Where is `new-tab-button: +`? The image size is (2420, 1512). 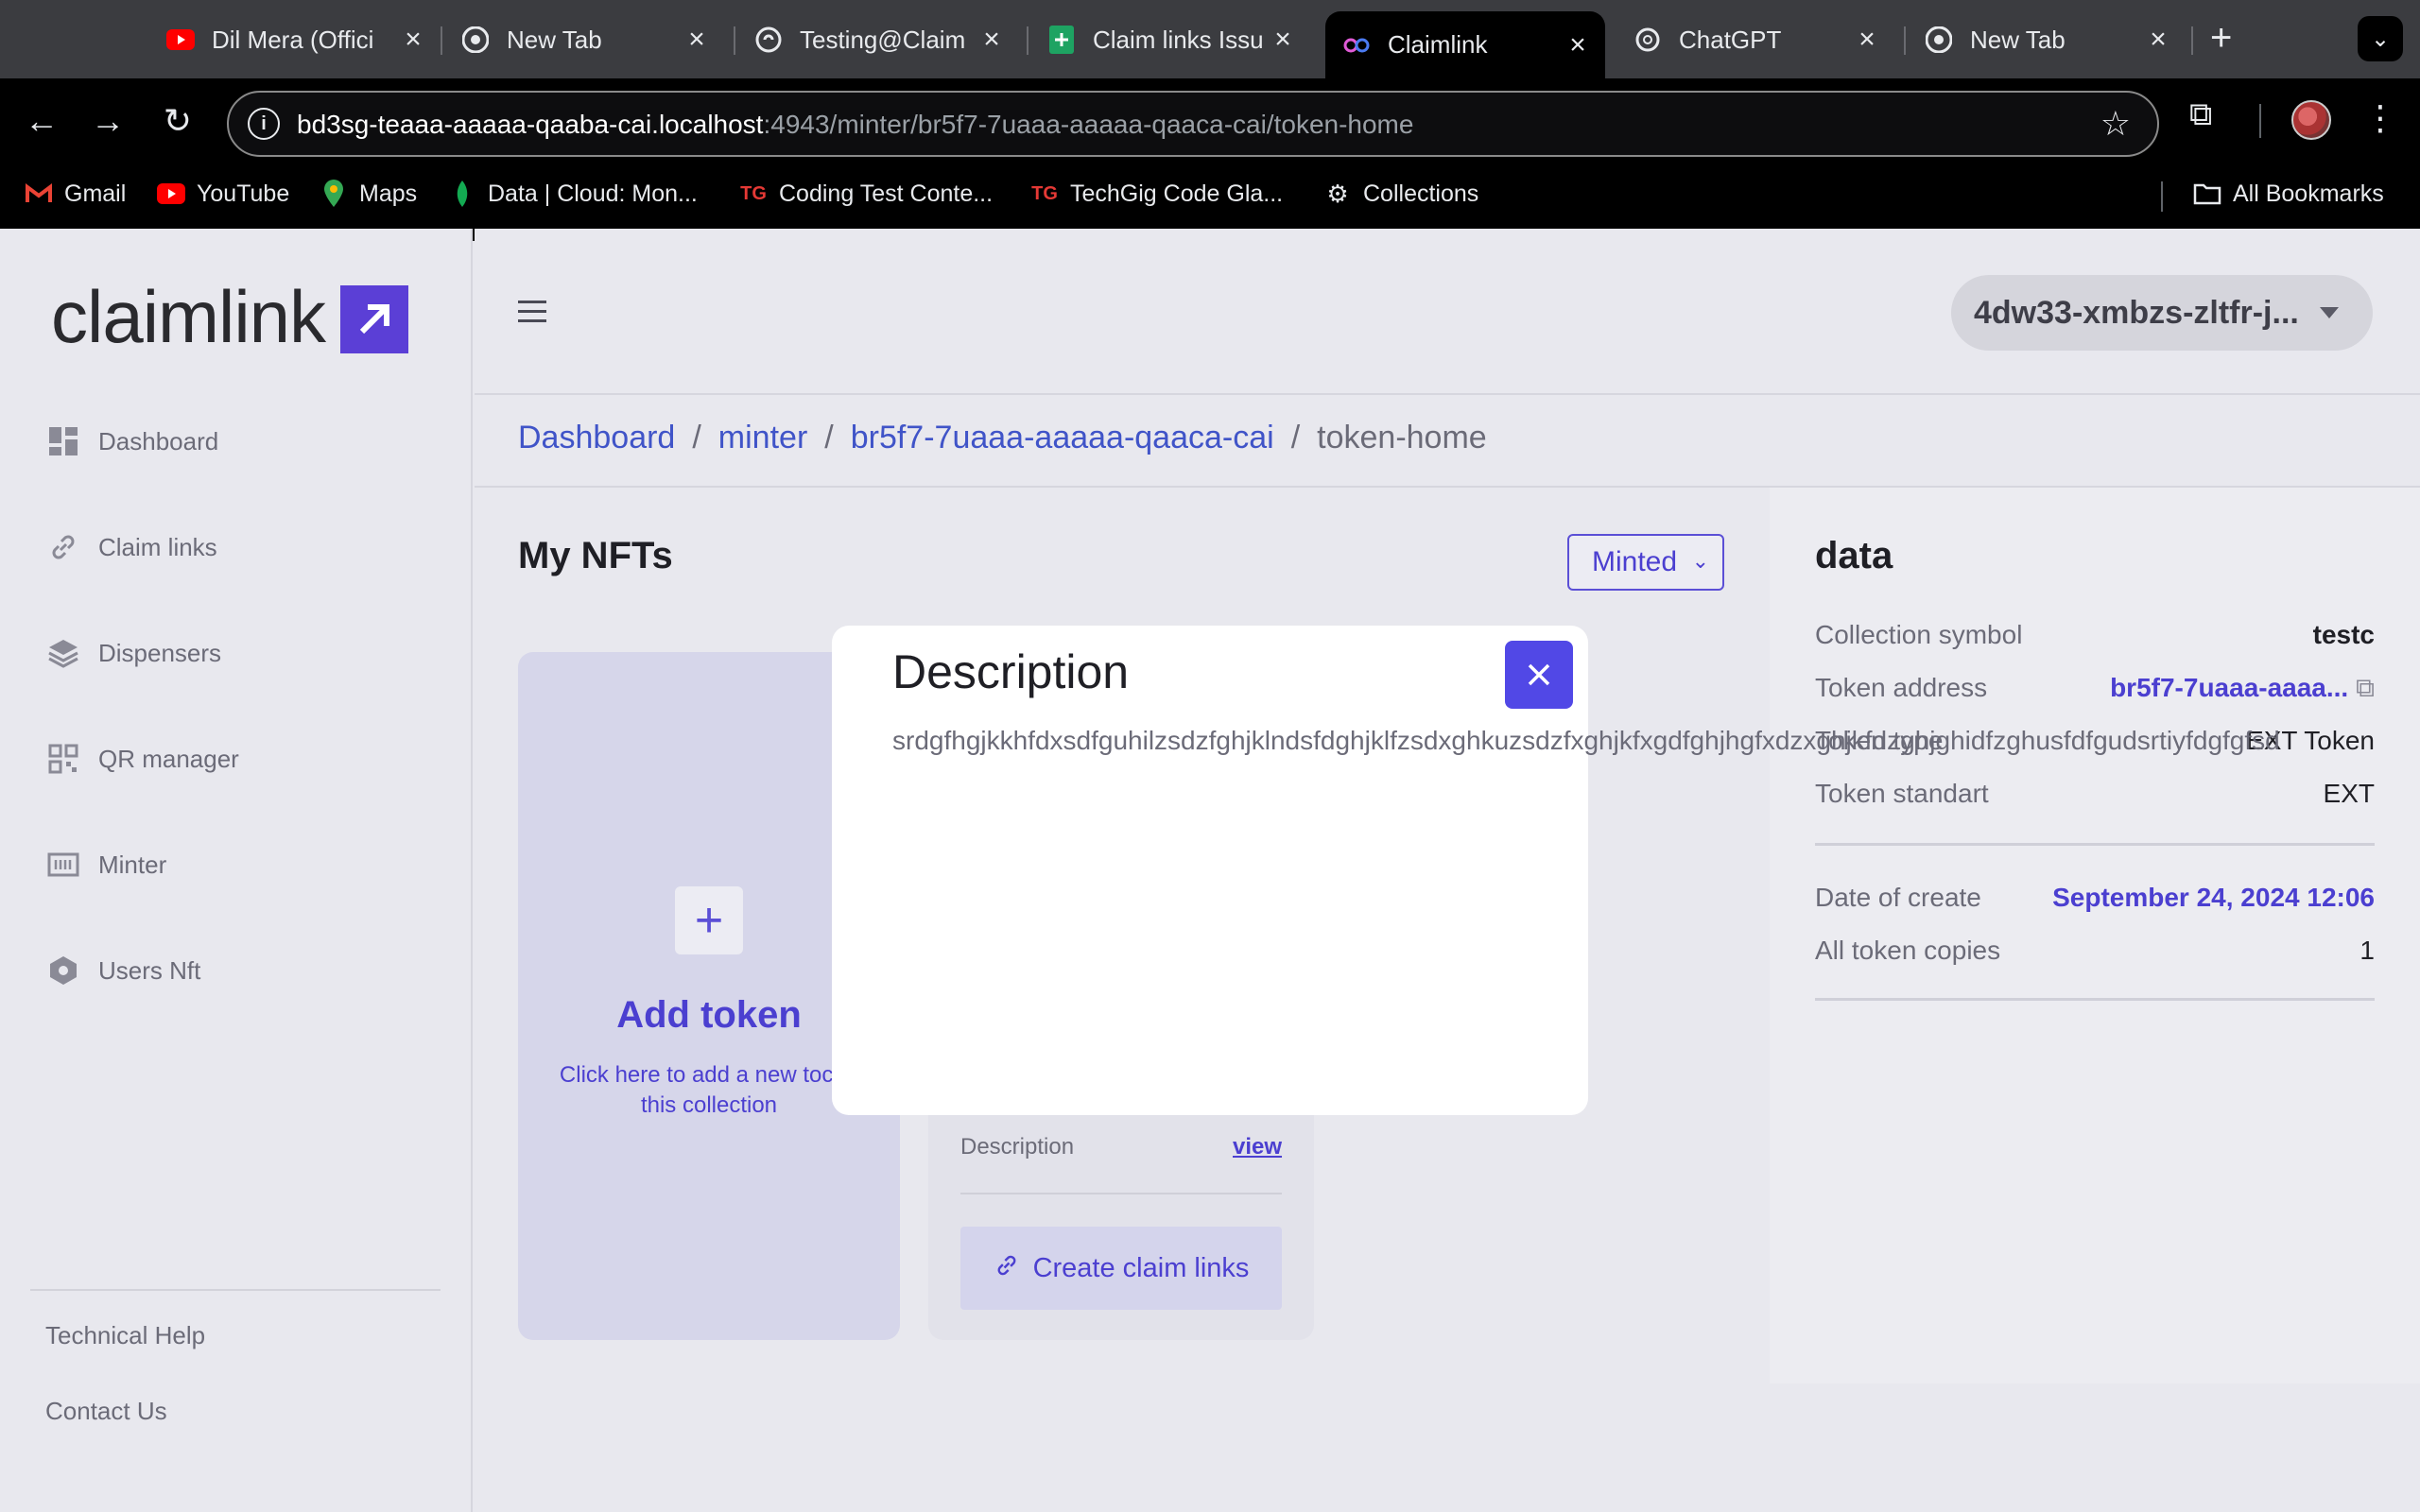 new-tab-button: + is located at coordinates (2221, 38).